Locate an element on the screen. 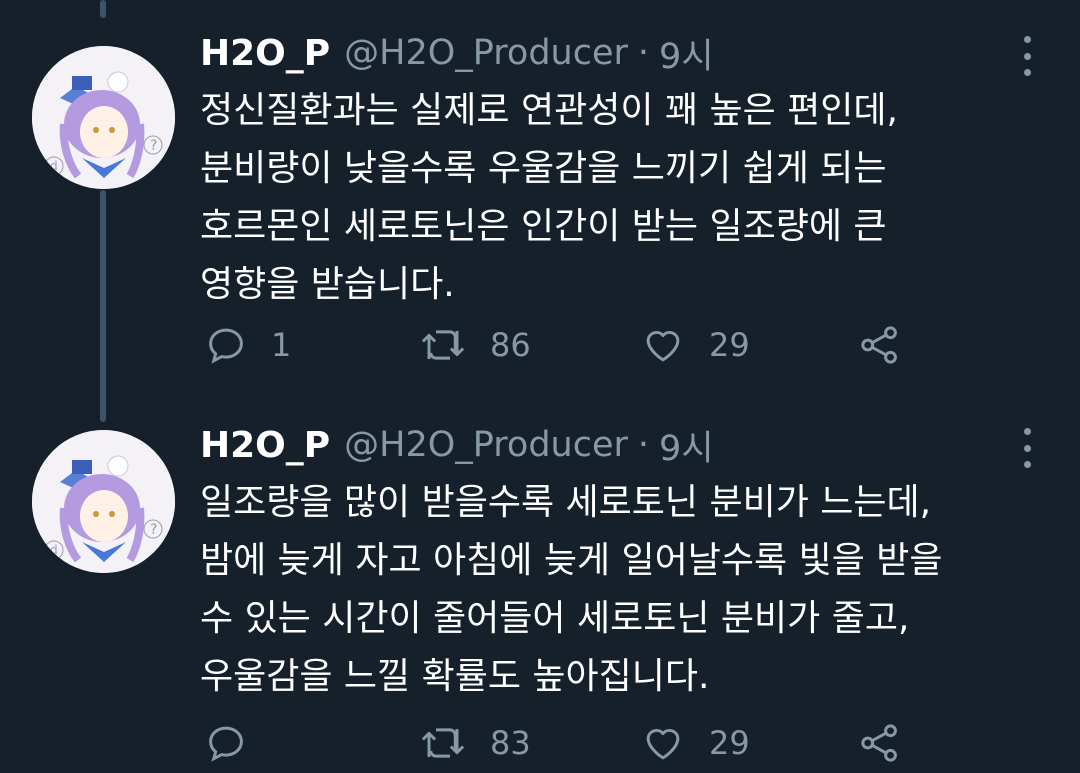 The height and width of the screenshot is (773, 1080). retweet-count: 86 is located at coordinates (510, 345).